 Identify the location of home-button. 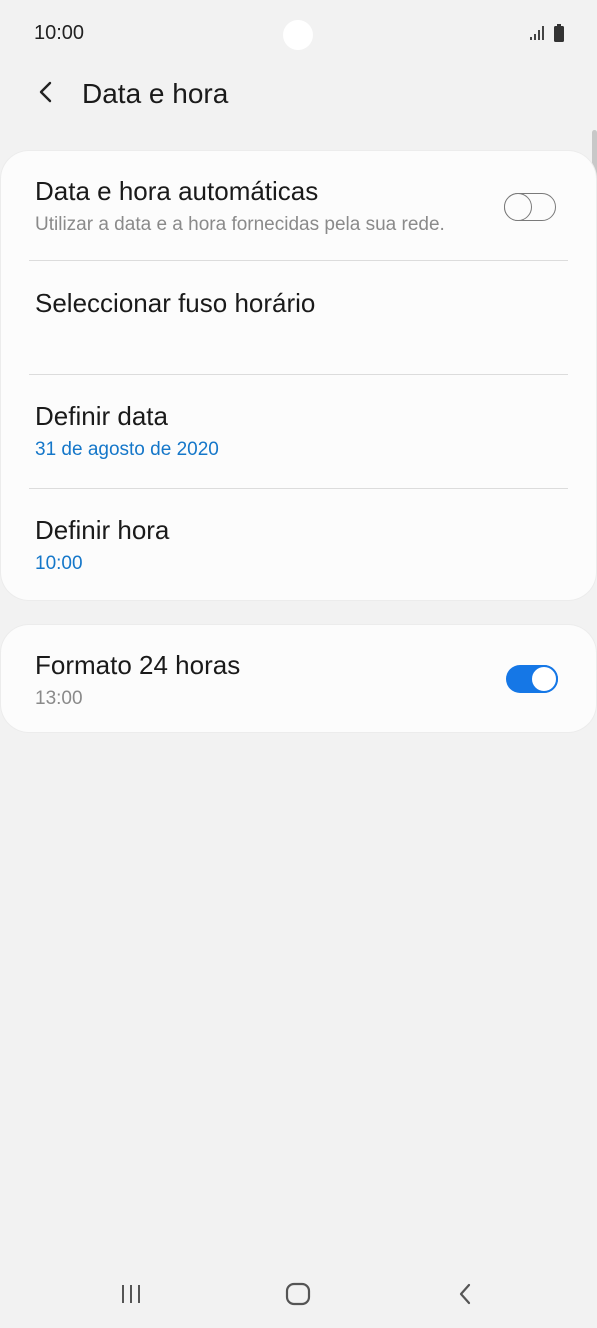
(298, 1296).